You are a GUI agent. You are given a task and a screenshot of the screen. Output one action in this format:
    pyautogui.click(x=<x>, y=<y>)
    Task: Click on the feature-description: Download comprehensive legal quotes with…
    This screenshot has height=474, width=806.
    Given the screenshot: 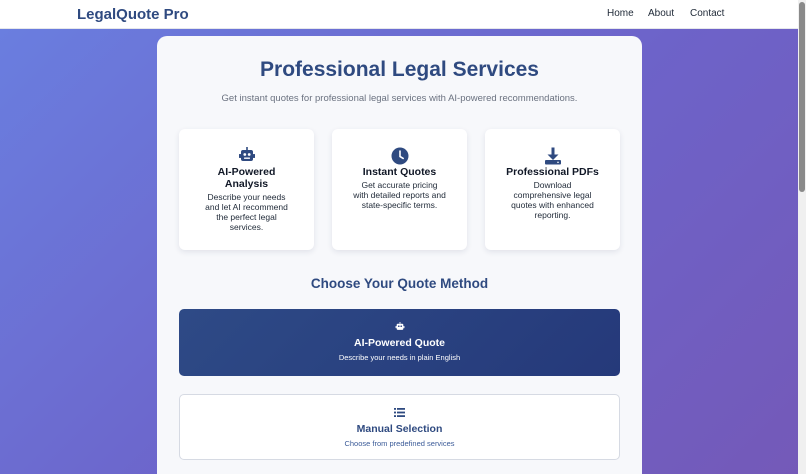 What is the action you would take?
    pyautogui.click(x=552, y=200)
    